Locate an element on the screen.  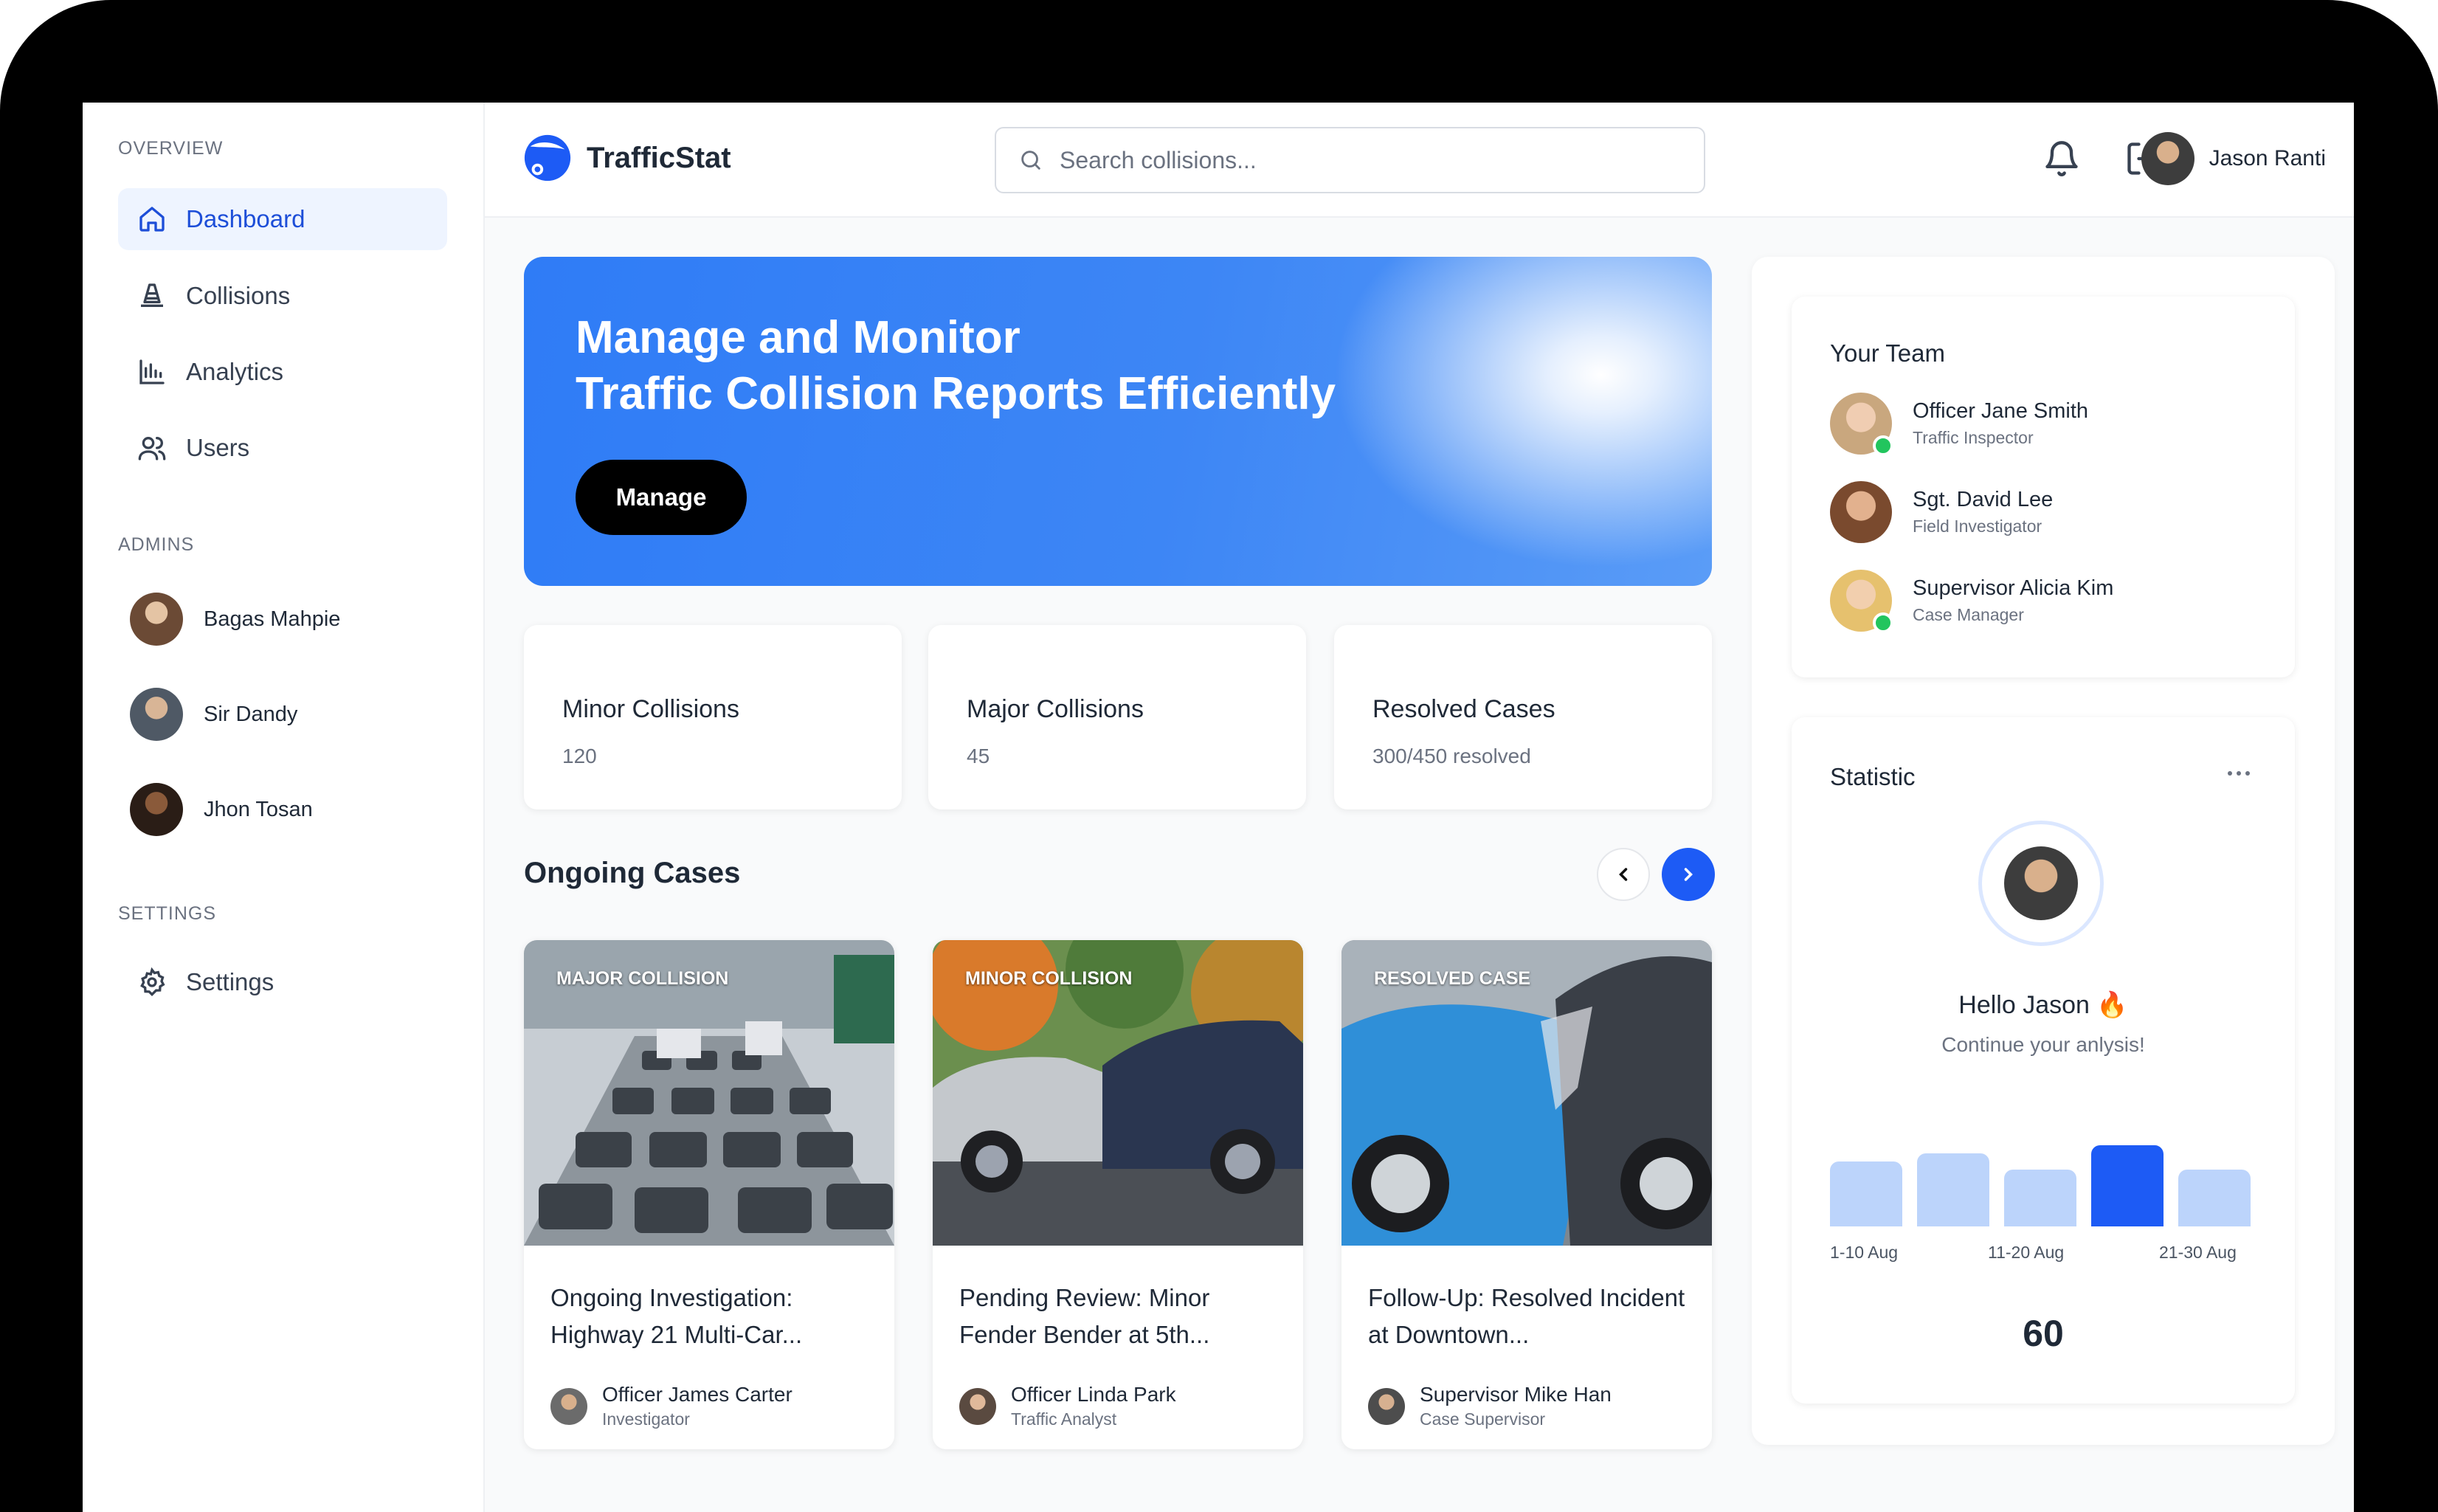
member-name: Sgt. David Lee is located at coordinates (1983, 500).